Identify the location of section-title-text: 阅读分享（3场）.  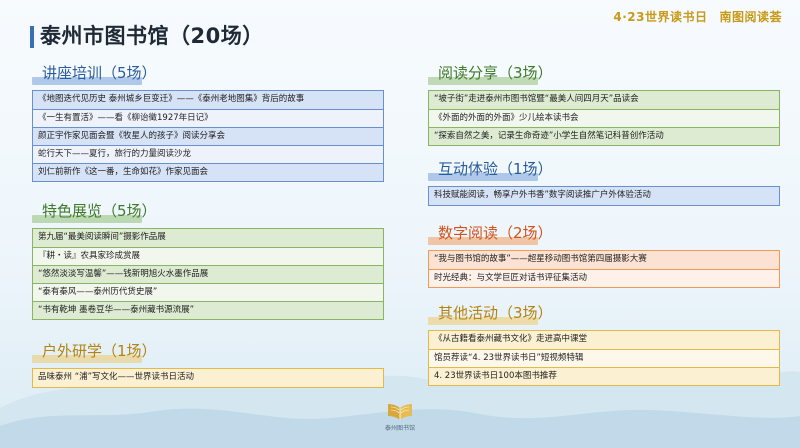
(495, 73).